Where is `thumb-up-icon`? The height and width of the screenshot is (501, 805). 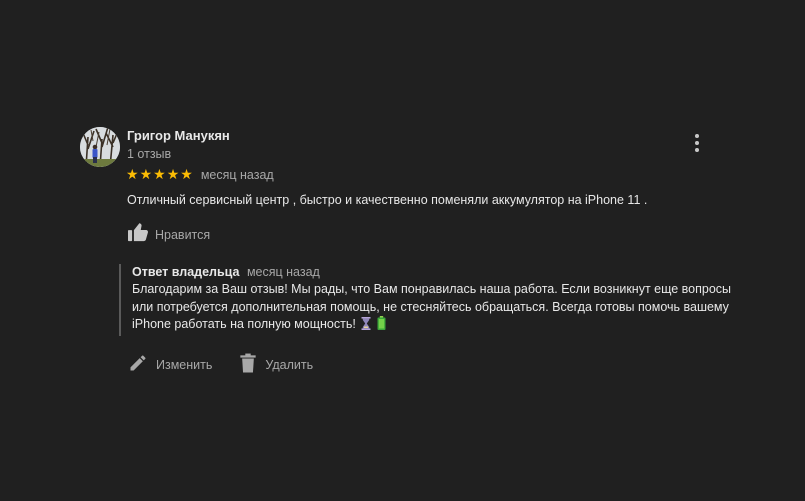
thumb-up-icon is located at coordinates (138, 234).